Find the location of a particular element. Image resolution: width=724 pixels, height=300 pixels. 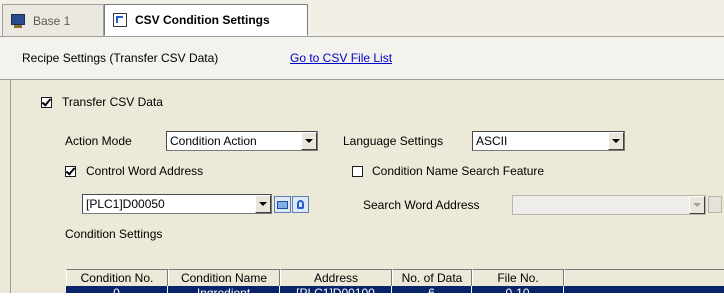

table-cell-file-no: 0-10 is located at coordinates (518, 293).